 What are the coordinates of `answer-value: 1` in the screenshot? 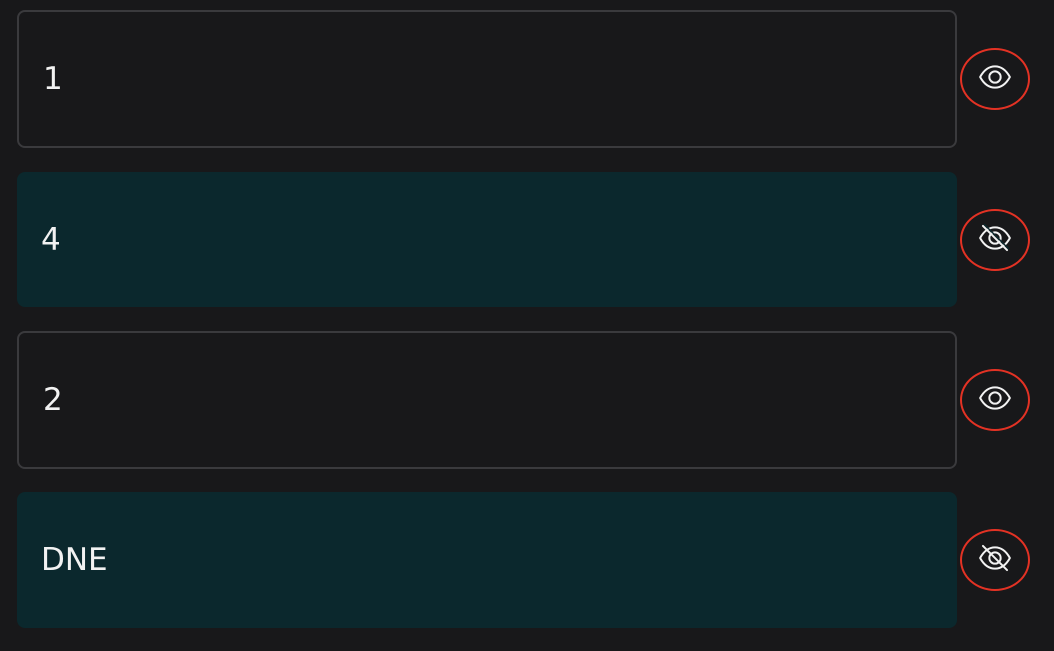 It's located at (53, 79).